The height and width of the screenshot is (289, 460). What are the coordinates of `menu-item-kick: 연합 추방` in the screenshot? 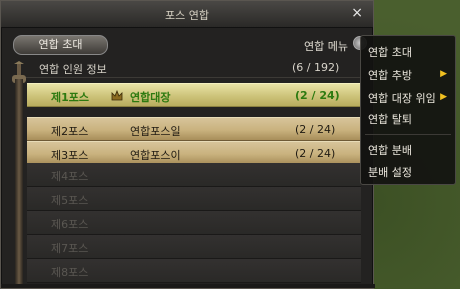 It's located at (390, 75).